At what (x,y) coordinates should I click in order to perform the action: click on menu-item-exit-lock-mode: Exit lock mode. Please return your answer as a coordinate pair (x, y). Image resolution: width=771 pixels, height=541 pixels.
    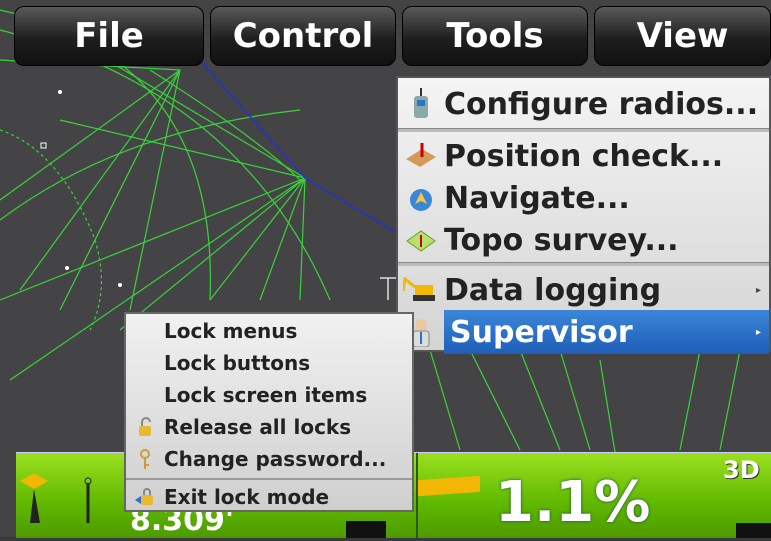
    Looking at the image, I should click on (269, 497).